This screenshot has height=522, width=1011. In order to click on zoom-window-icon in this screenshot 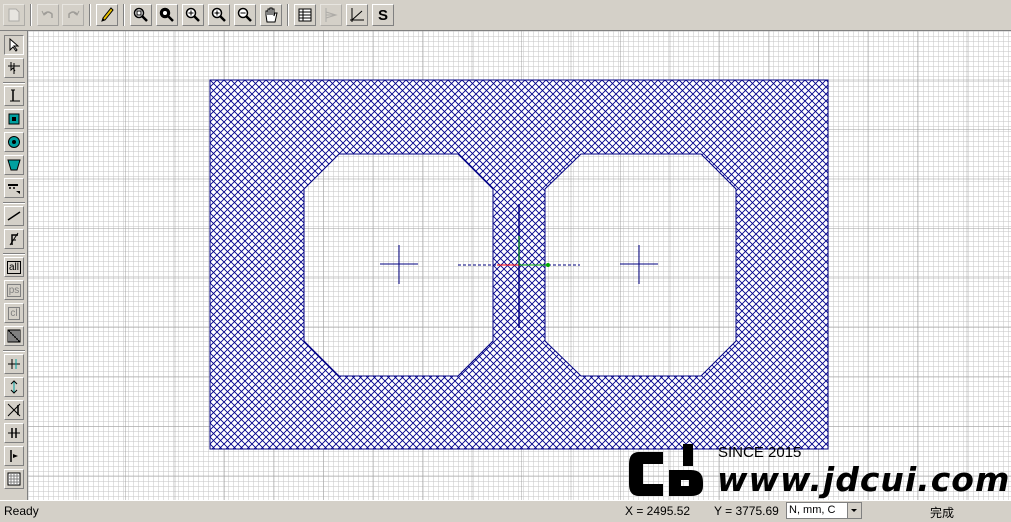, I will do `click(140, 14)`.